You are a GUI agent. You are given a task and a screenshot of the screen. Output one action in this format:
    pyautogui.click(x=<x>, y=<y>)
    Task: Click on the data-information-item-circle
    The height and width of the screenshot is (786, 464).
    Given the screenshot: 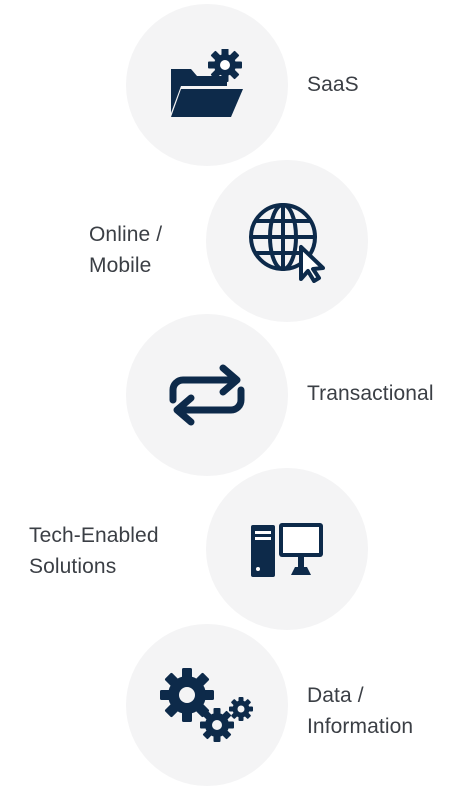 What is the action you would take?
    pyautogui.click(x=207, y=705)
    